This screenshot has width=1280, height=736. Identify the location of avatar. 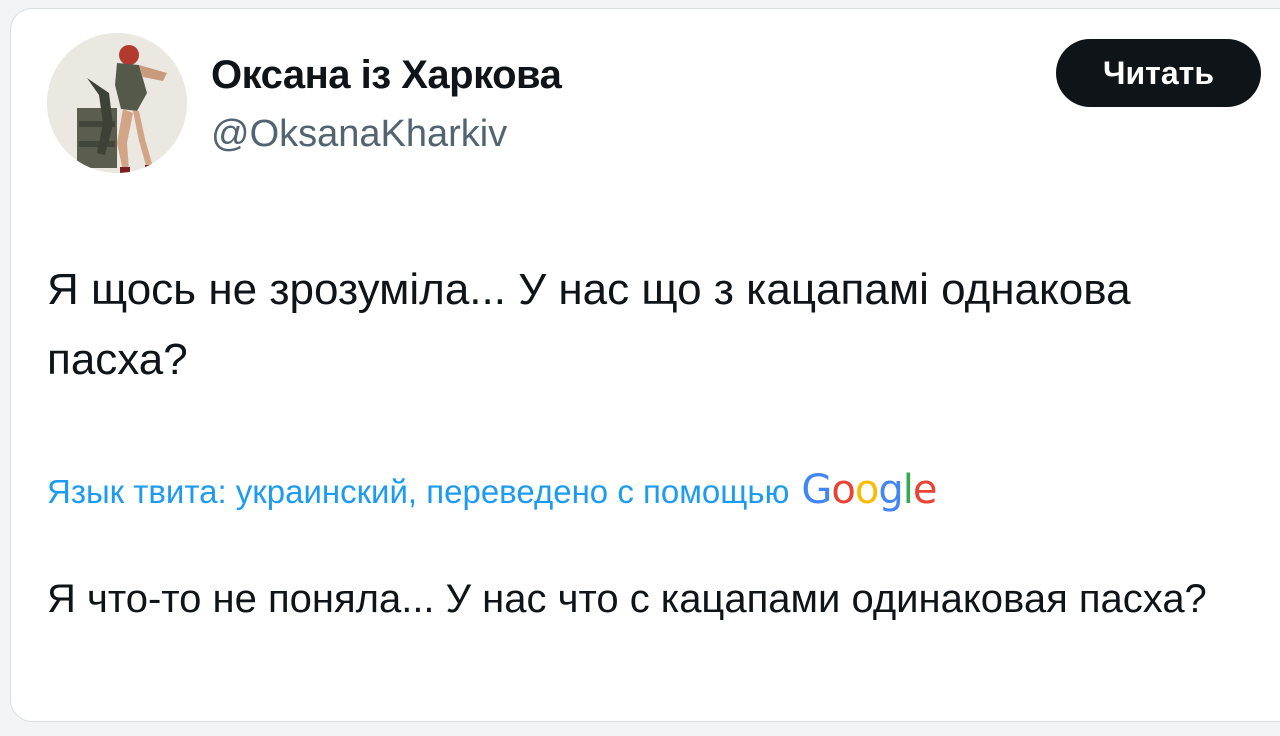
(117, 103).